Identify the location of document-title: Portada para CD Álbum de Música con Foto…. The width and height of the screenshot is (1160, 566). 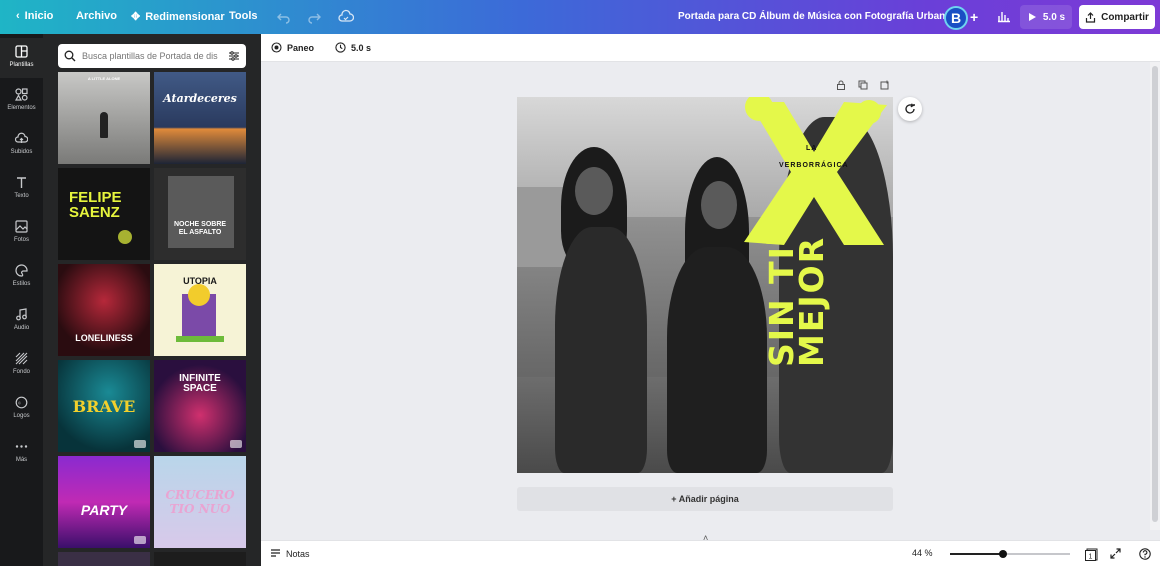
(823, 16).